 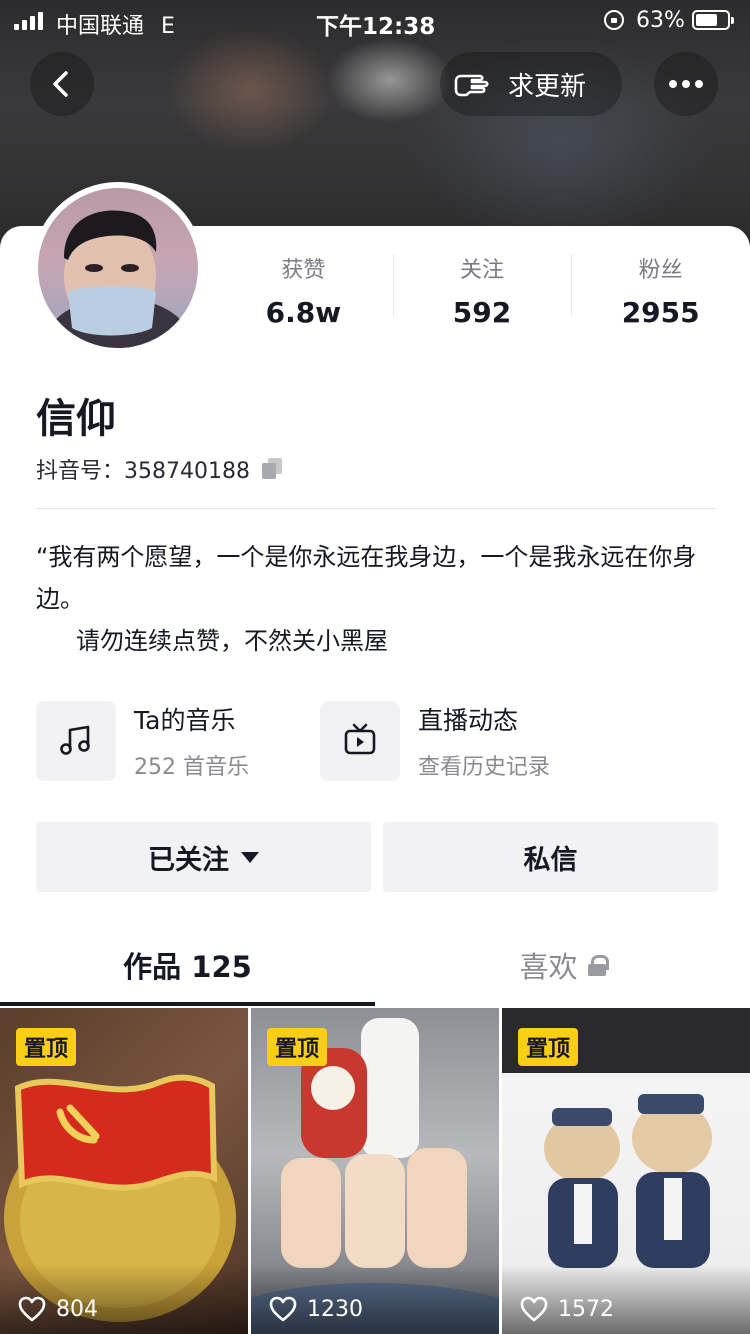 I want to click on status-time: 下午12:38, so click(x=376, y=27).